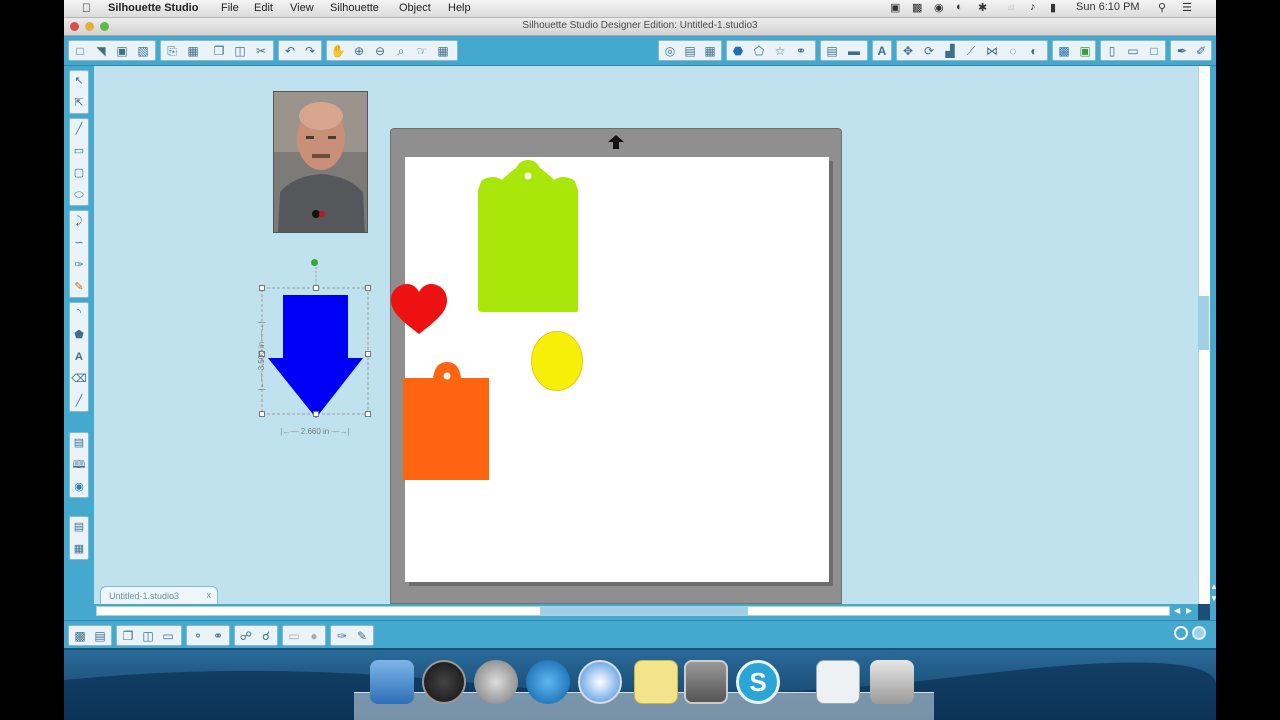 The height and width of the screenshot is (720, 1280). Describe the element at coordinates (759, 51) in the screenshot. I see `gradient-icon: ⬠` at that location.